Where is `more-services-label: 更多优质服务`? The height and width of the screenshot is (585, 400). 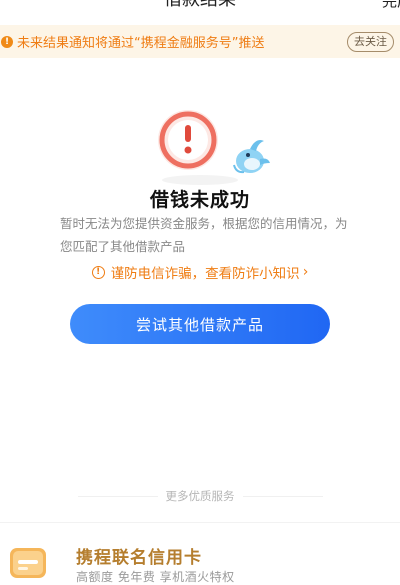 more-services-label: 更多优质服务 is located at coordinates (200, 496).